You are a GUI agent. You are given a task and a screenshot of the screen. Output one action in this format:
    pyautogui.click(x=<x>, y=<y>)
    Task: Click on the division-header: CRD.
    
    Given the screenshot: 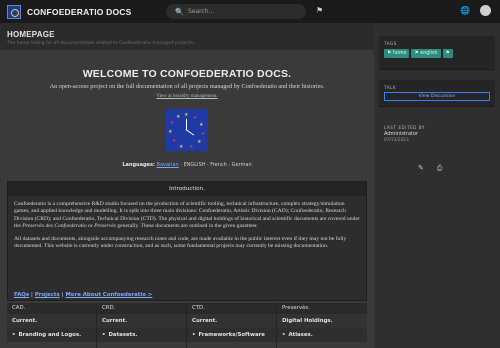 What is the action you would take?
    pyautogui.click(x=141, y=308)
    